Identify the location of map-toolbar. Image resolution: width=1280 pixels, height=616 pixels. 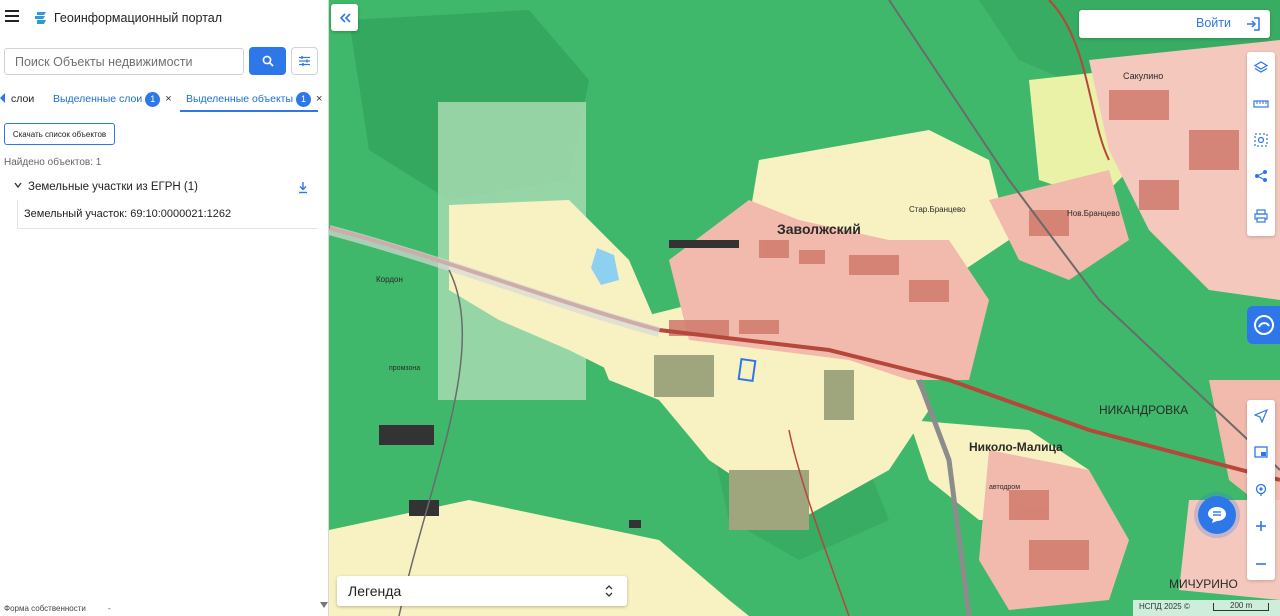
(1261, 144).